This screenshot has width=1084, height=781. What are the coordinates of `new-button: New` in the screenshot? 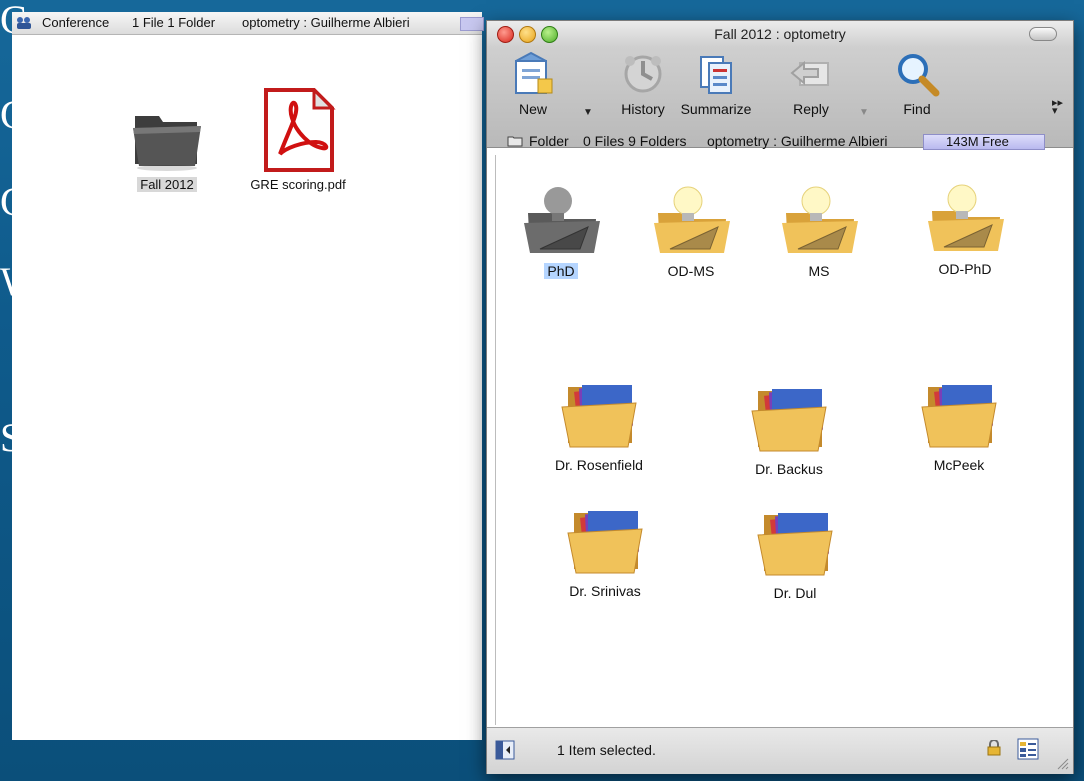 It's located at (533, 84).